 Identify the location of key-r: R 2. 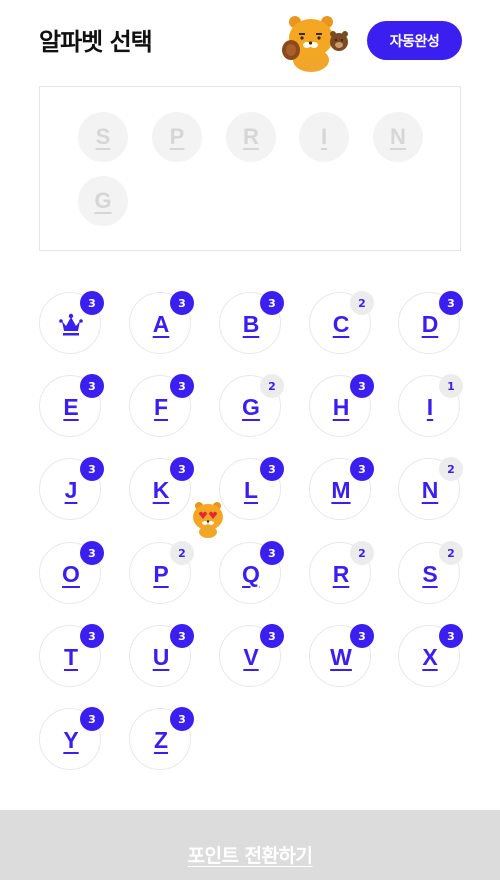
(341, 572).